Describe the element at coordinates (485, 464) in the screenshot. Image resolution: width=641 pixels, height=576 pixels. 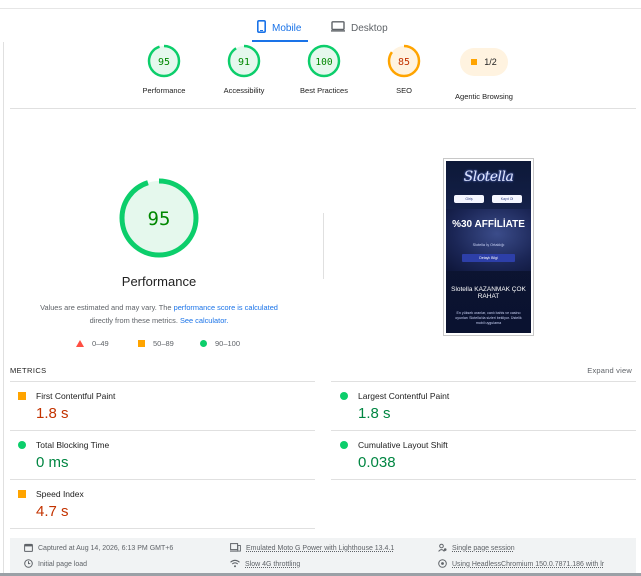
I see `metric-cumulative-layout-shift: Cumulative Layout Shift 0.038` at that location.